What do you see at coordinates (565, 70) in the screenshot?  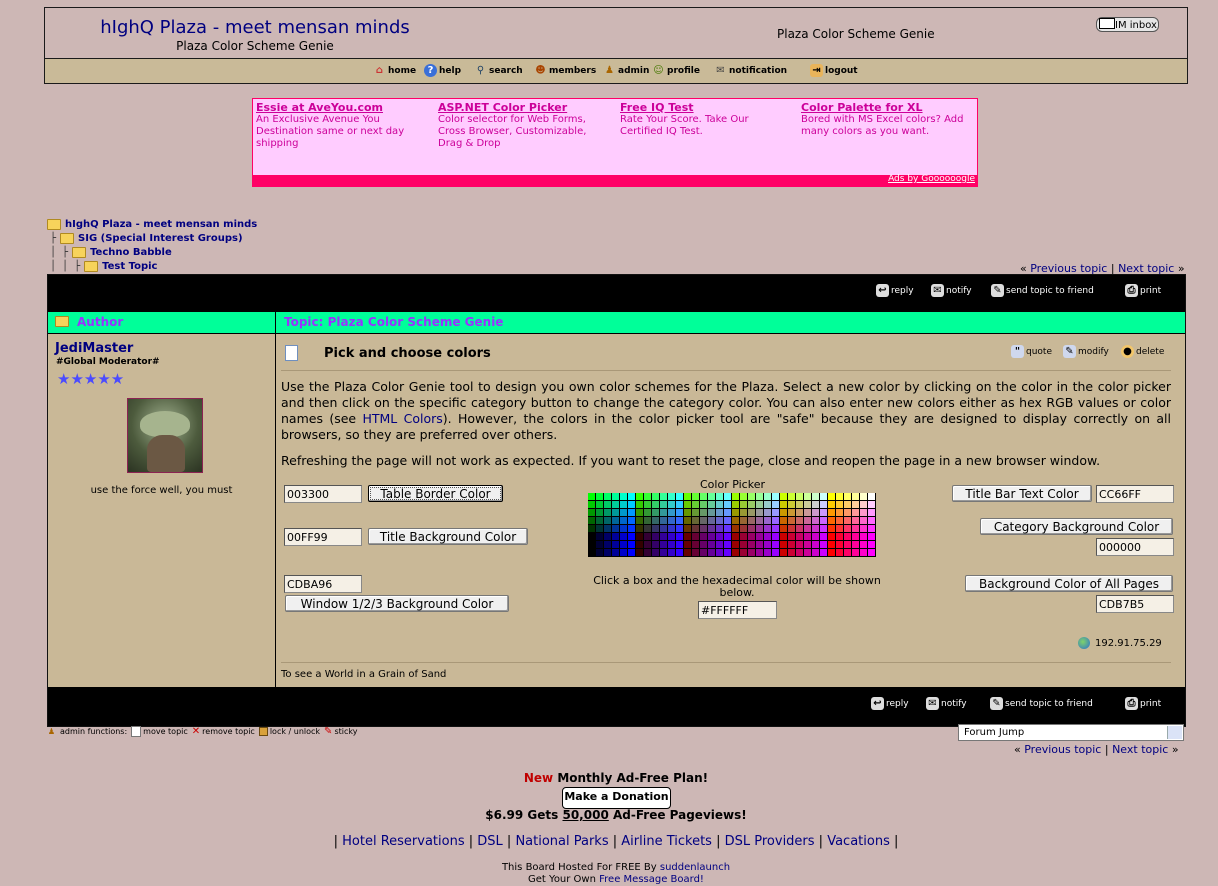 I see `nav-members: ☻ members` at bounding box center [565, 70].